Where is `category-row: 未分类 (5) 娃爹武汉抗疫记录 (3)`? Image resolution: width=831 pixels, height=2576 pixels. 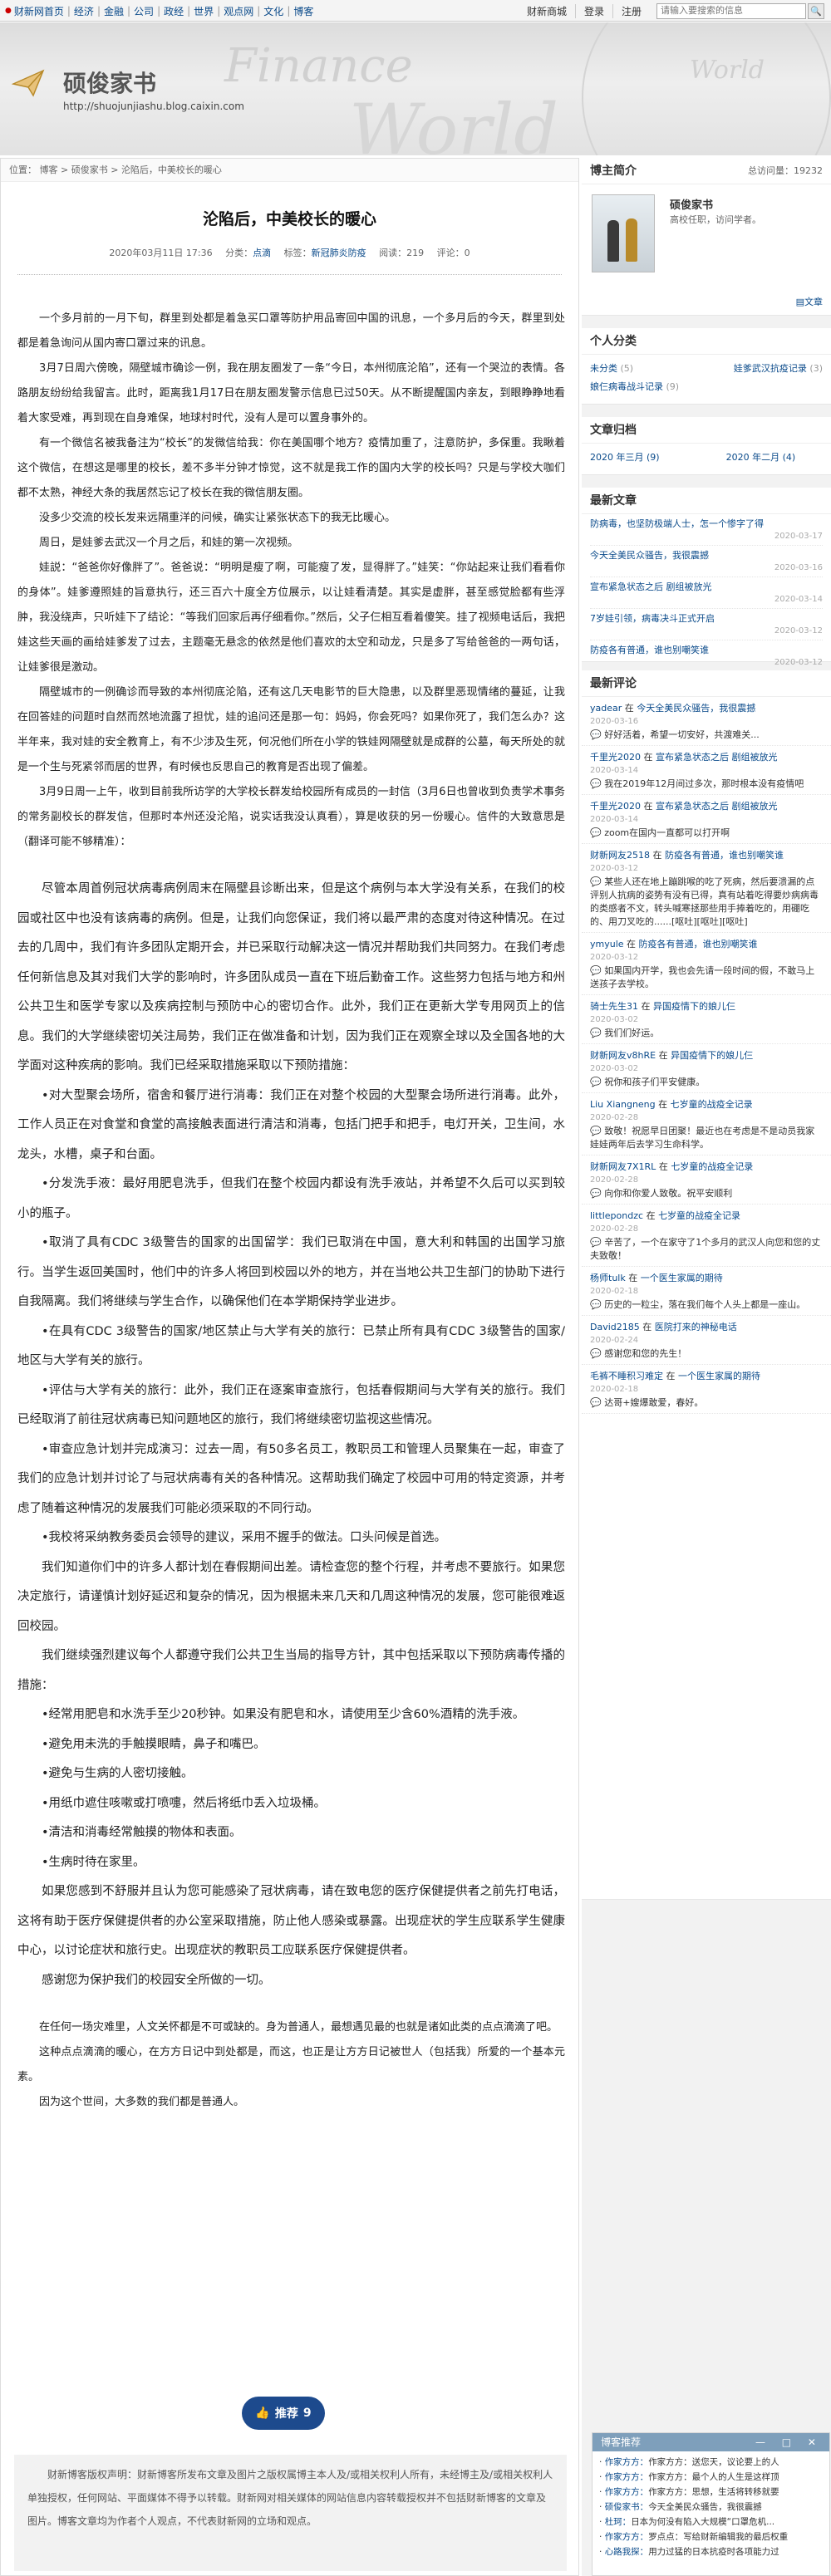
category-row: 未分类 (5) 娃爹武汉抗疫记录 (3) is located at coordinates (706, 366).